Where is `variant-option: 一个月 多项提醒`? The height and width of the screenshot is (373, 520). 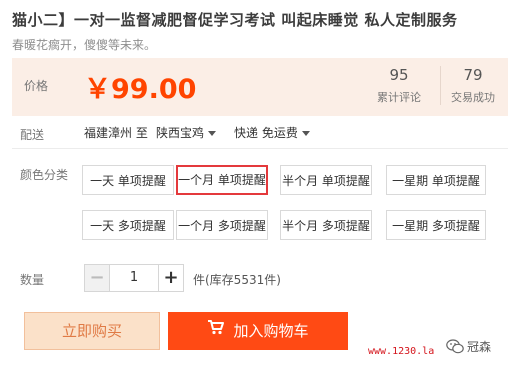 variant-option: 一个月 多项提醒 is located at coordinates (222, 225).